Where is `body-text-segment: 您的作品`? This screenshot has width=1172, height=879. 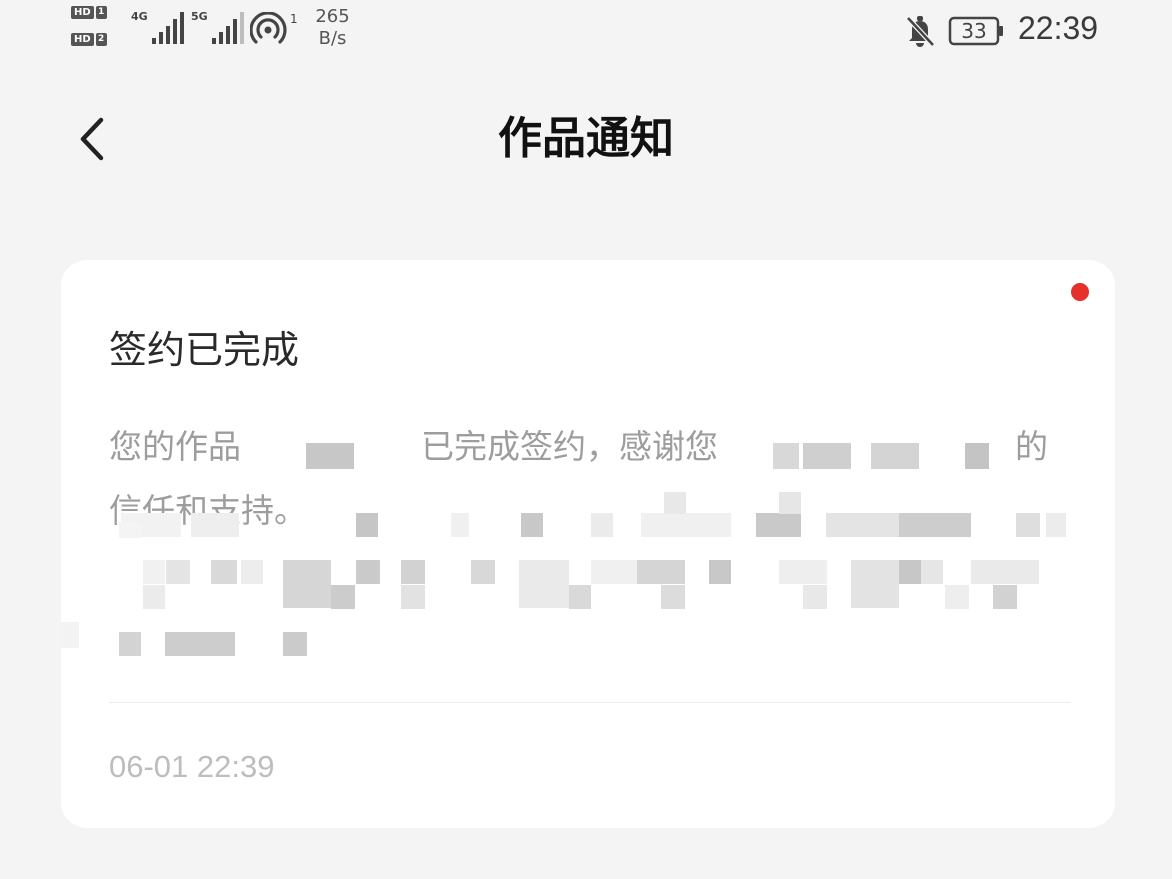
body-text-segment: 您的作品 is located at coordinates (175, 446).